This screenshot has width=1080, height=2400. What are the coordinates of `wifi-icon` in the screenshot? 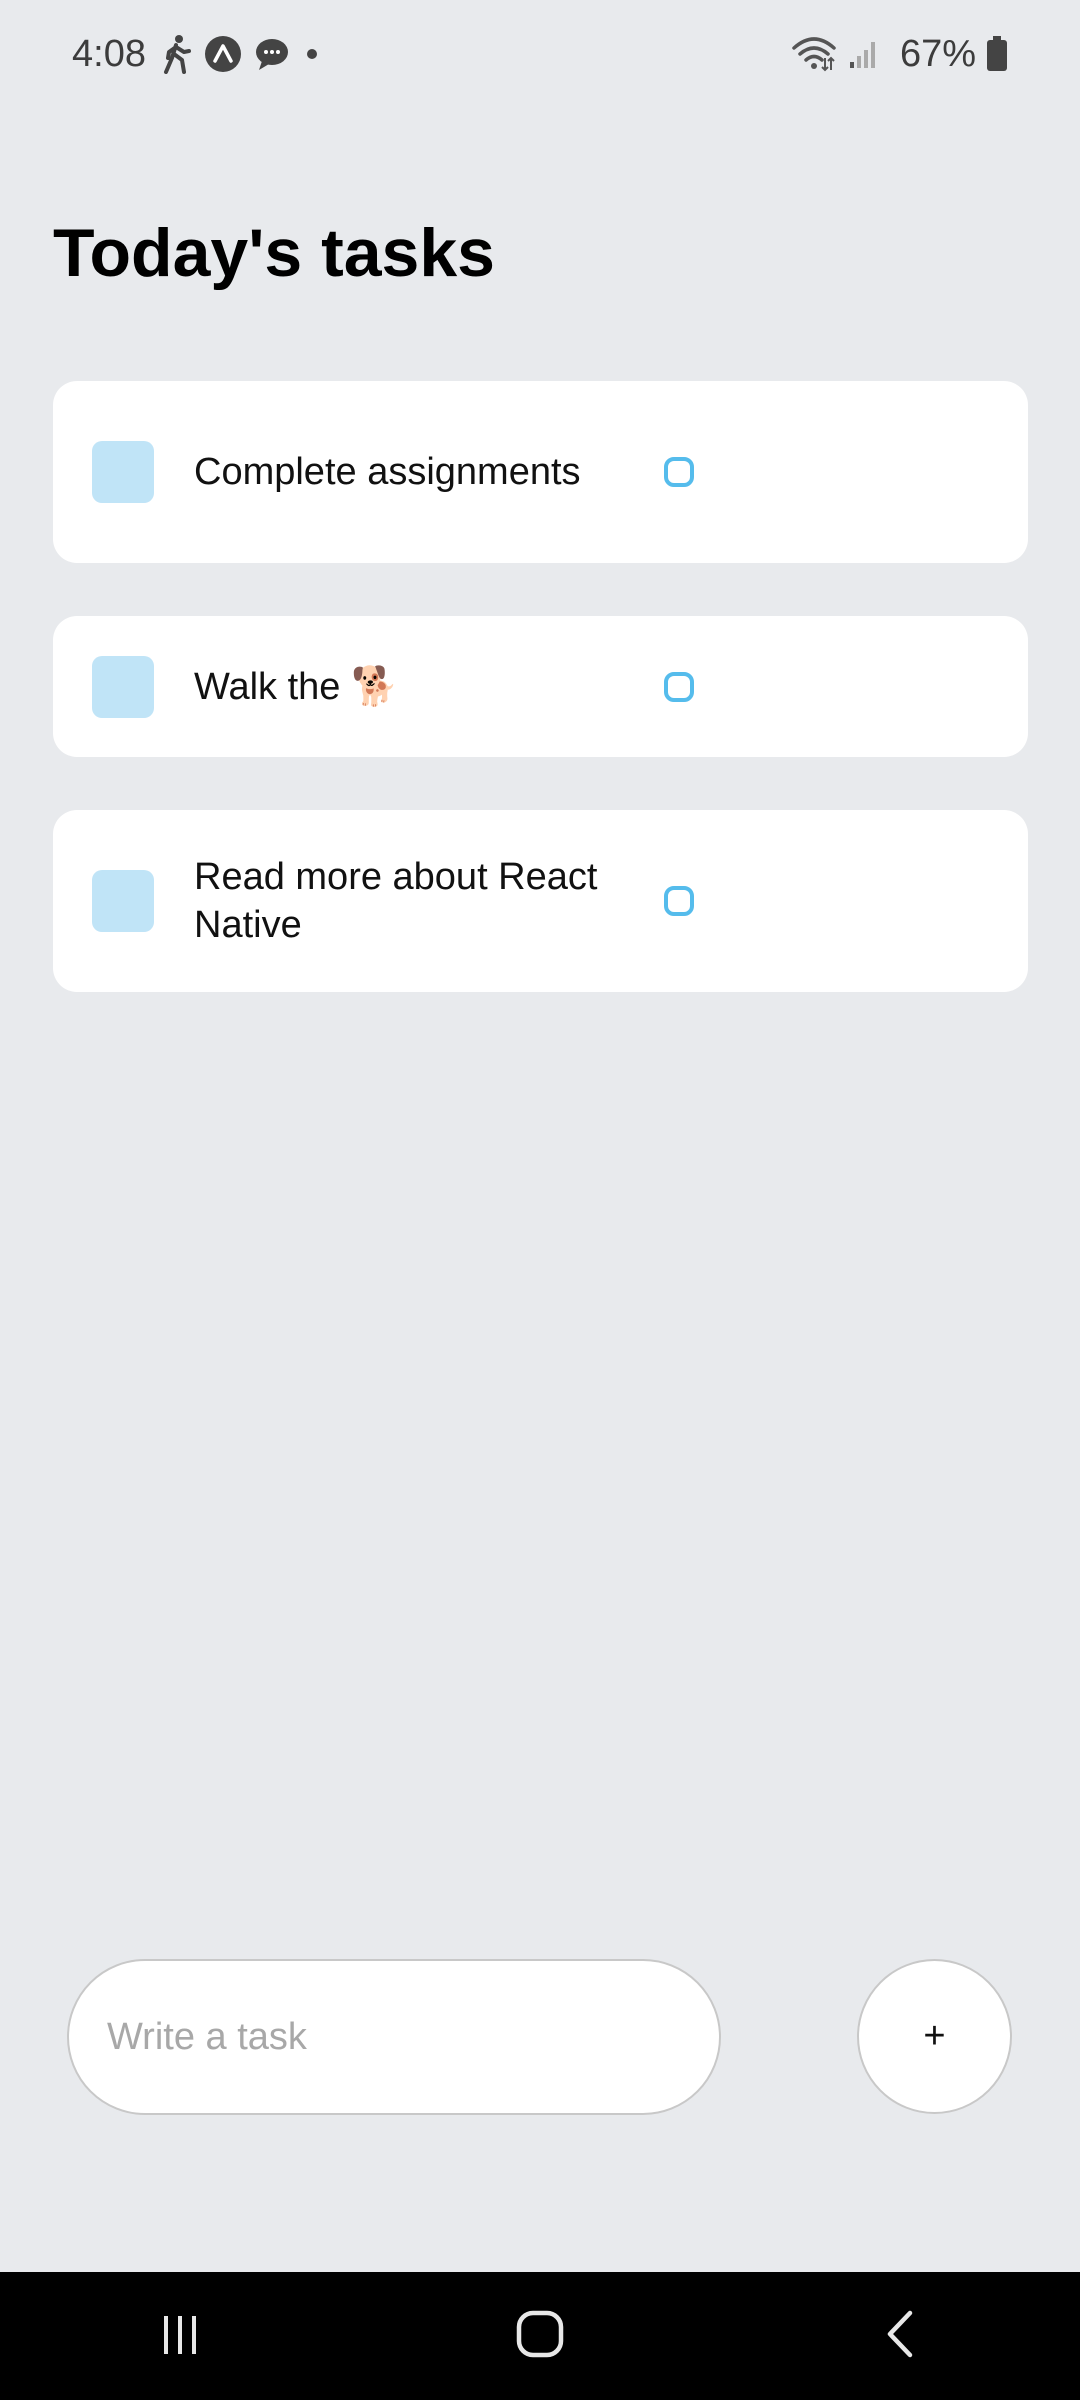 It's located at (814, 54).